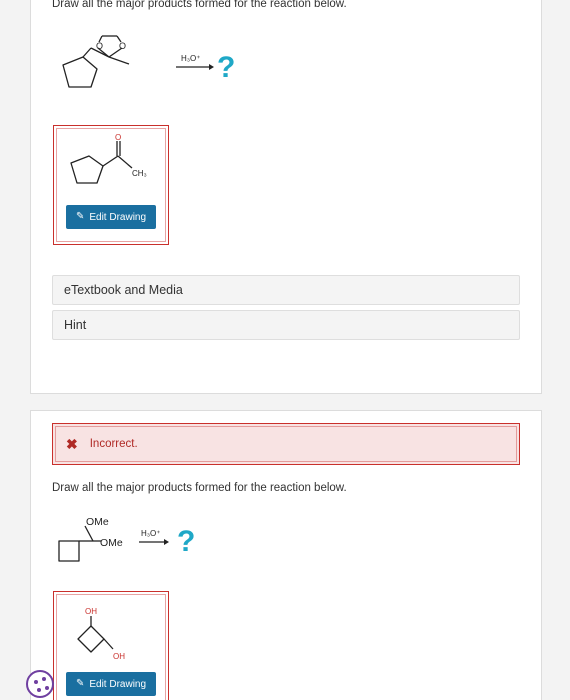 The width and height of the screenshot is (570, 700). What do you see at coordinates (75, 325) in the screenshot?
I see `hint-label: Hint` at bounding box center [75, 325].